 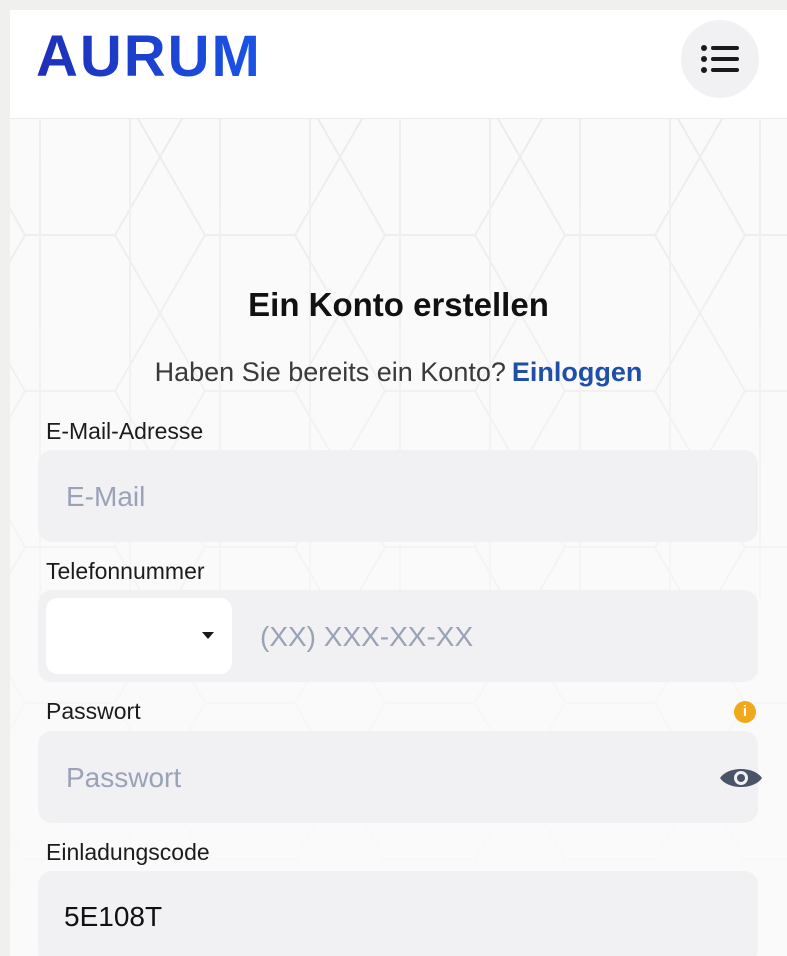 What do you see at coordinates (125, 571) in the screenshot?
I see `phone-label: Telefonnummer` at bounding box center [125, 571].